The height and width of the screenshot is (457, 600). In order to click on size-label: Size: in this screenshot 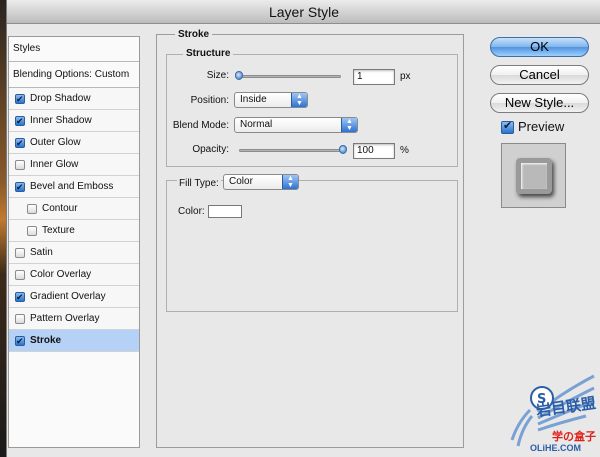, I will do `click(217, 75)`.